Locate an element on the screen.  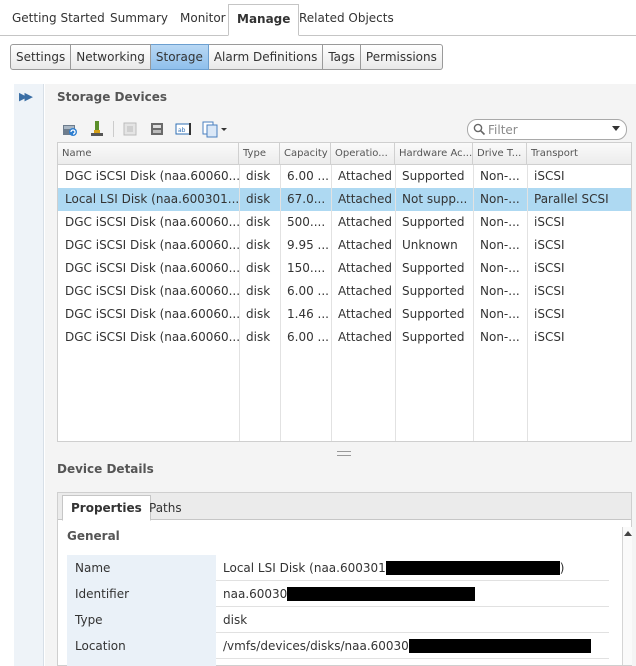
column-header-capacity: Capacity is located at coordinates (305, 154).